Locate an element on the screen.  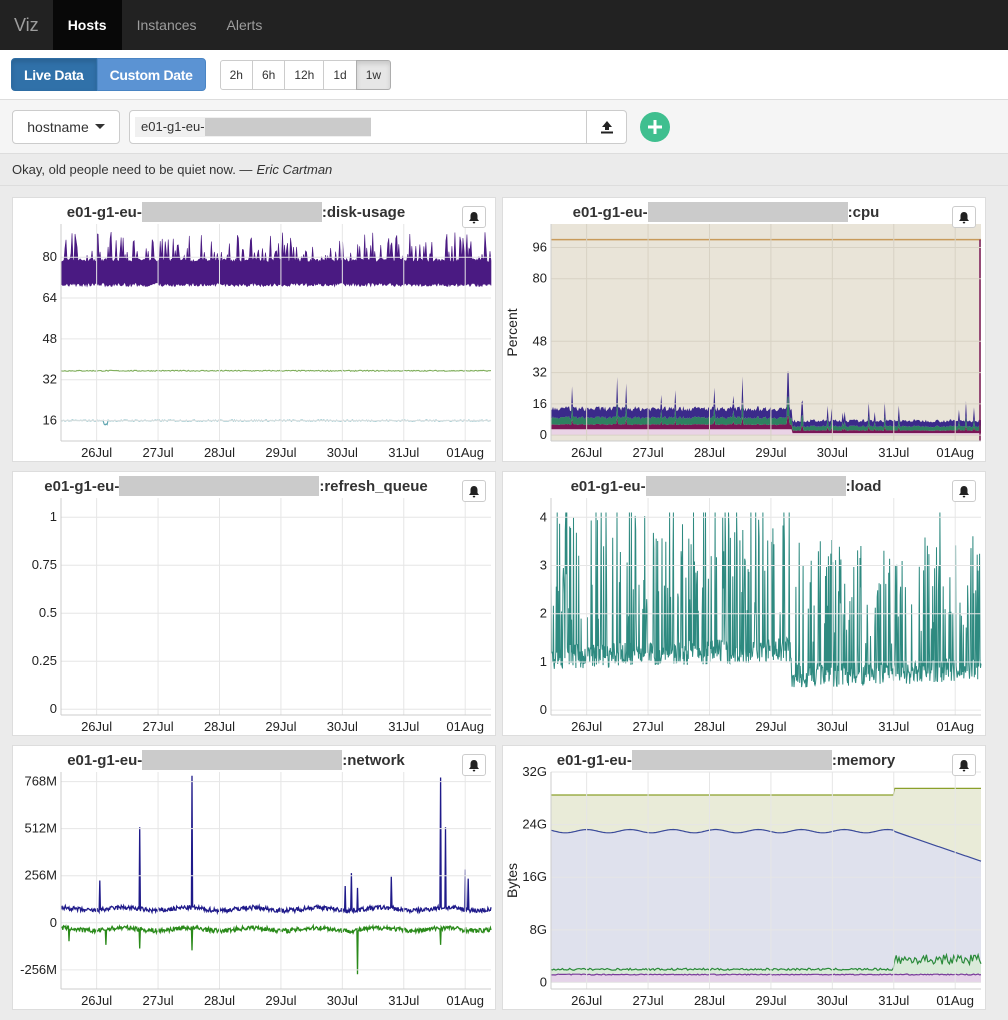
range-6h-button: 6h is located at coordinates (268, 74).